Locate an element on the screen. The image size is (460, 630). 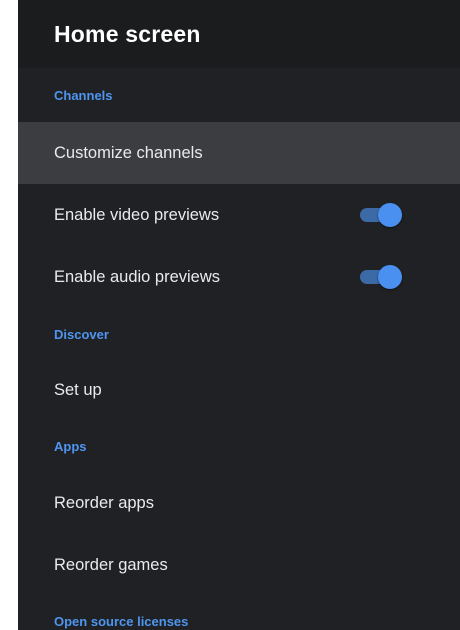
reorder-games-label: Reorder games is located at coordinates (111, 564).